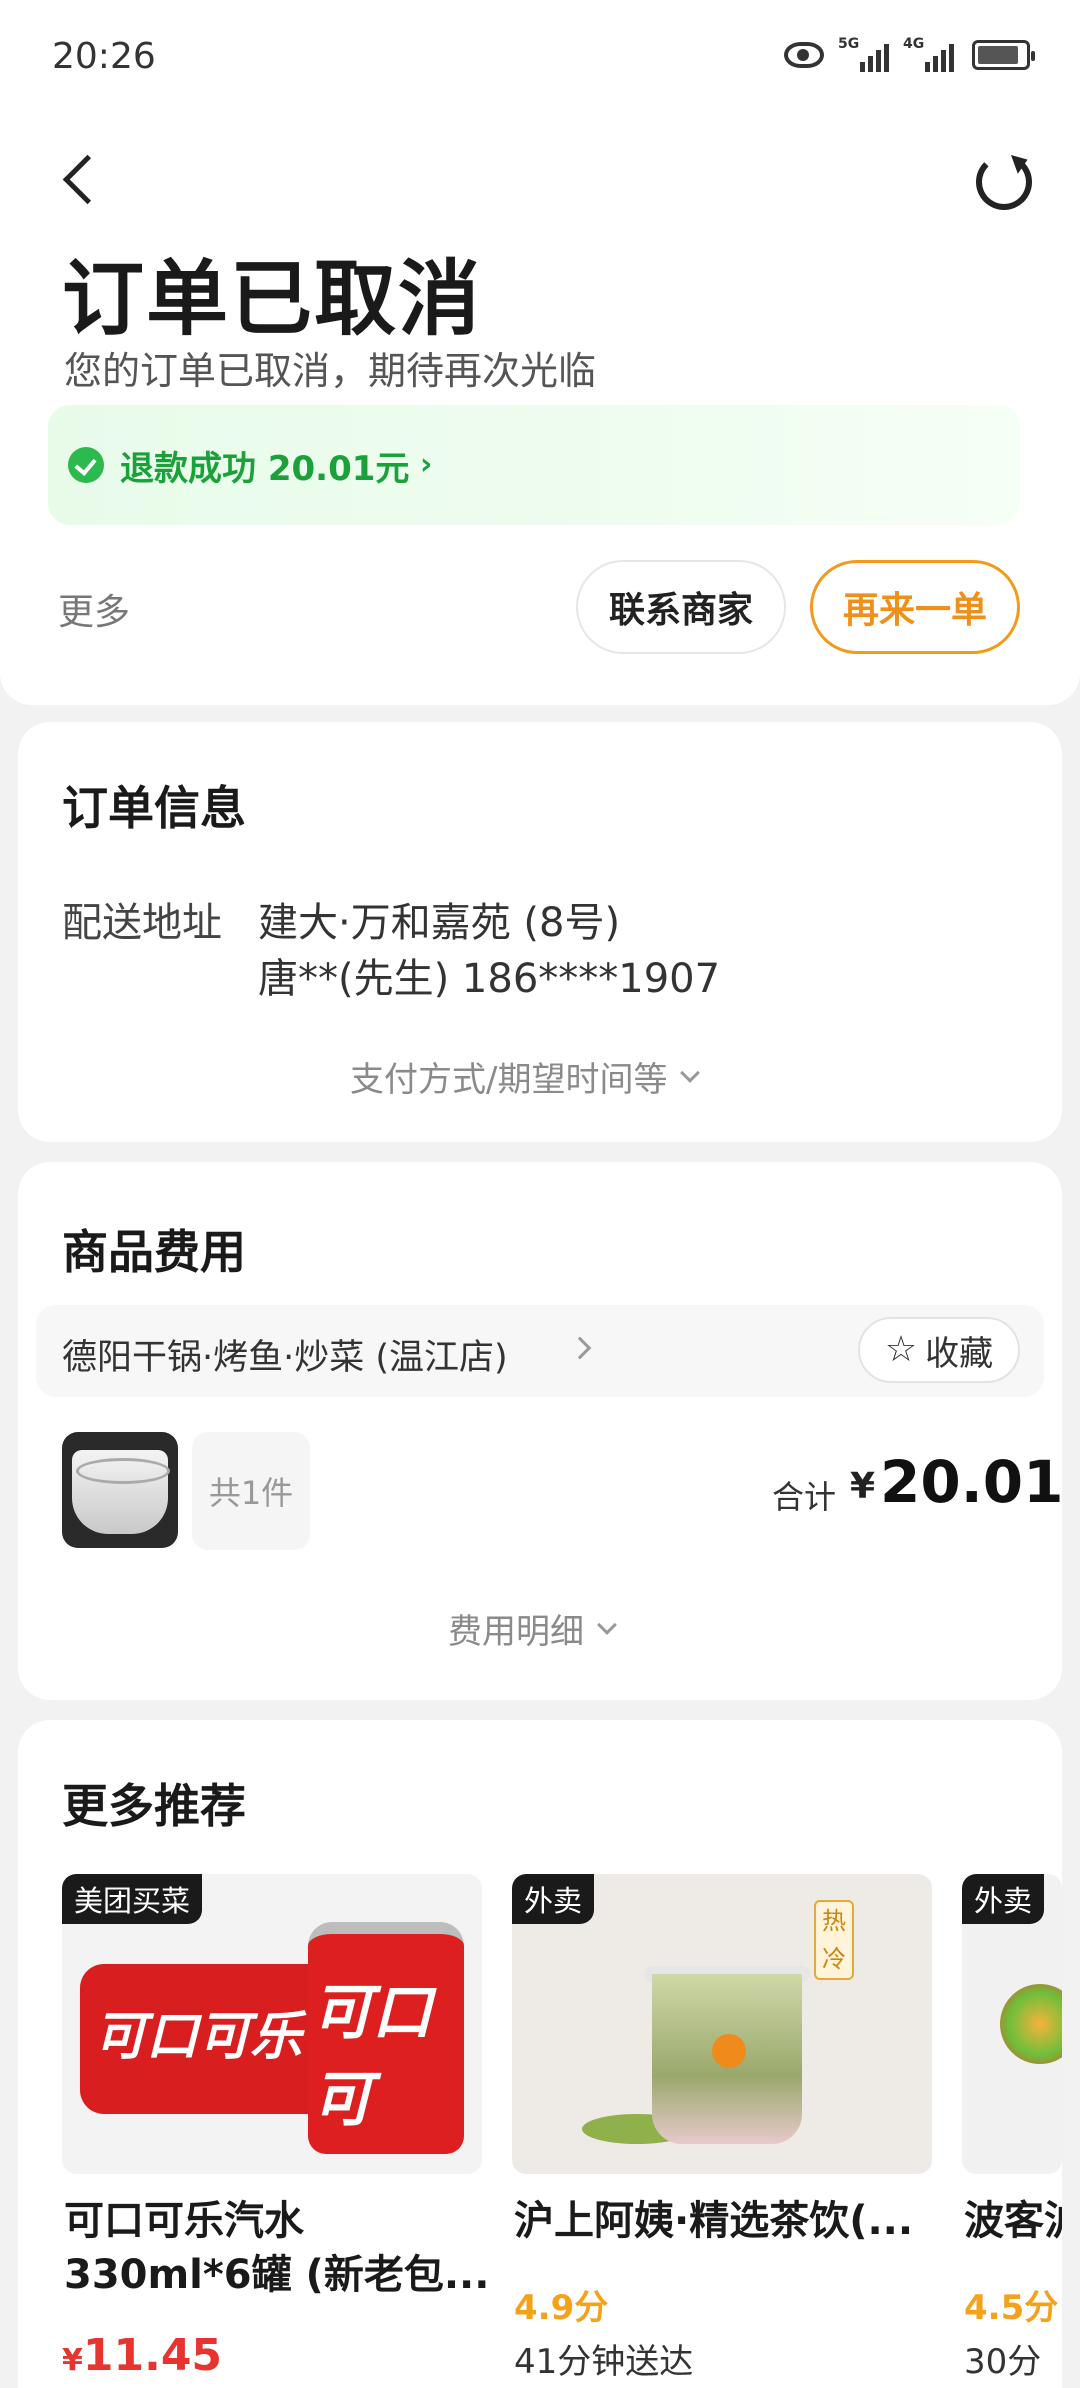 Image resolution: width=1080 pixels, height=2388 pixels. Describe the element at coordinates (516, 1632) in the screenshot. I see `fee-details-label: 费用明细` at that location.